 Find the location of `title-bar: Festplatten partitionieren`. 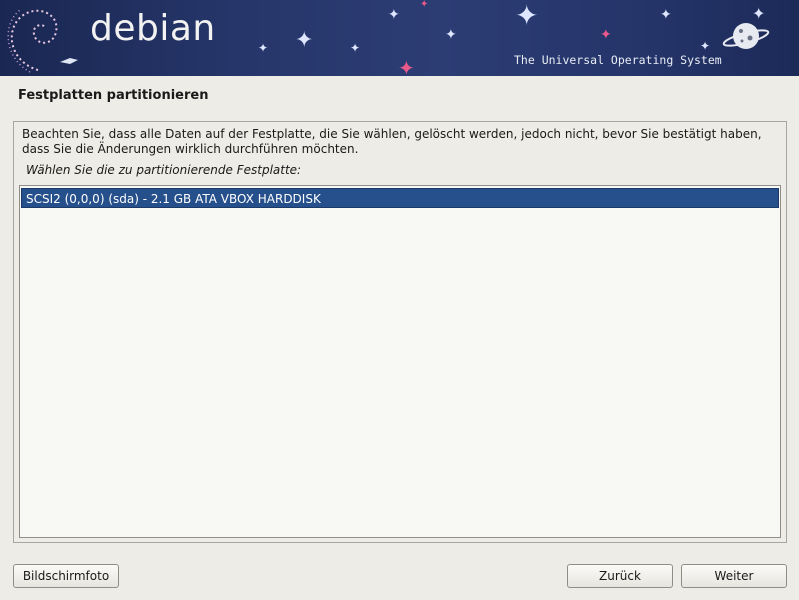

title-bar: Festplatten partitionieren is located at coordinates (399, 95).